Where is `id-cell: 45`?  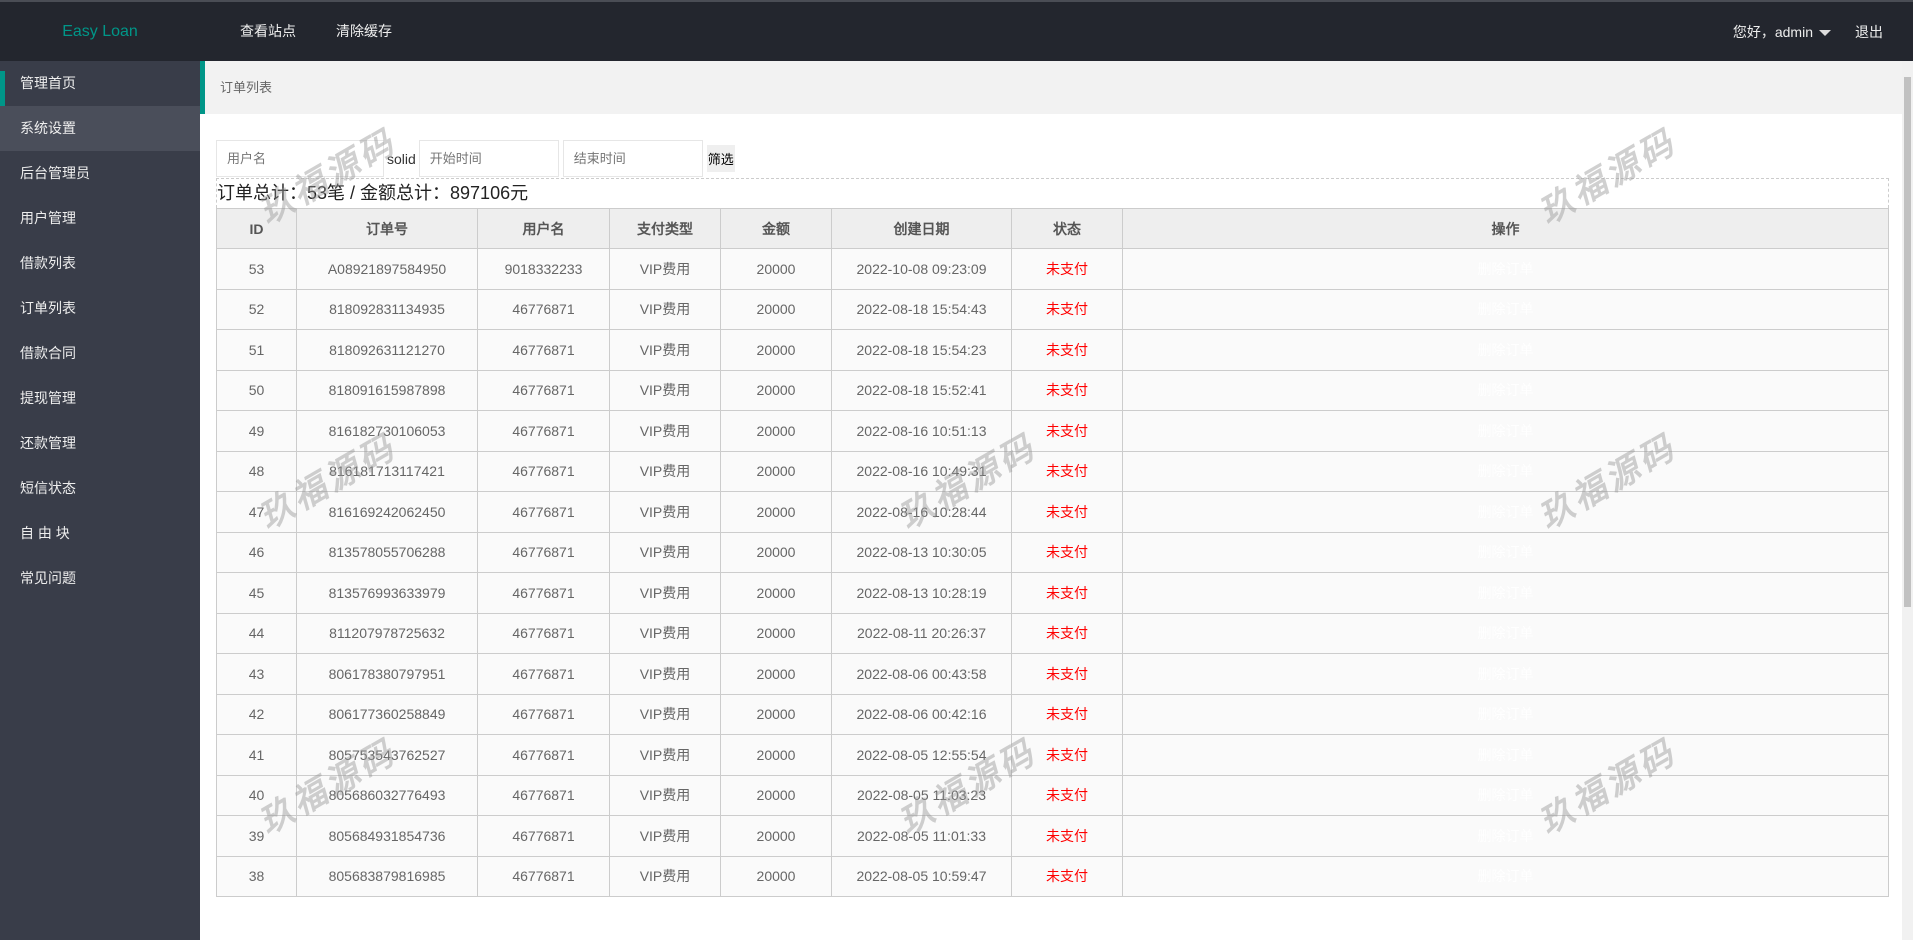 id-cell: 45 is located at coordinates (256, 593).